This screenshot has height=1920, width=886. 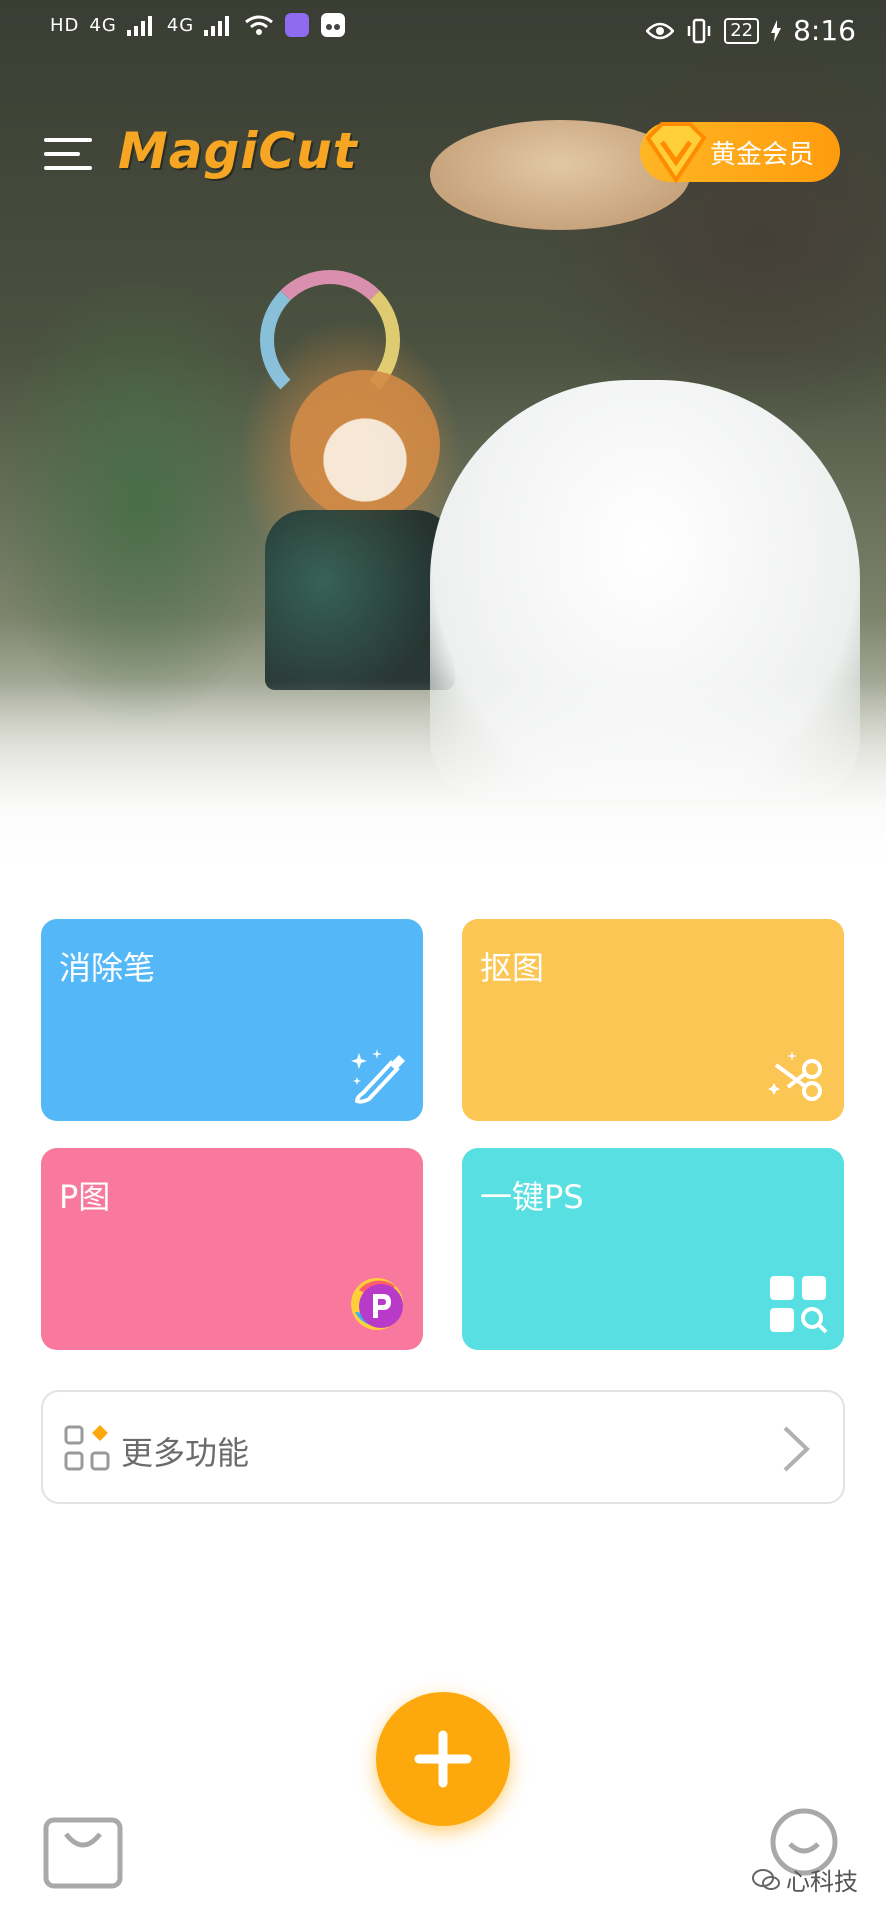 I want to click on photo-edit-card: P图, so click(x=232, y=1249).